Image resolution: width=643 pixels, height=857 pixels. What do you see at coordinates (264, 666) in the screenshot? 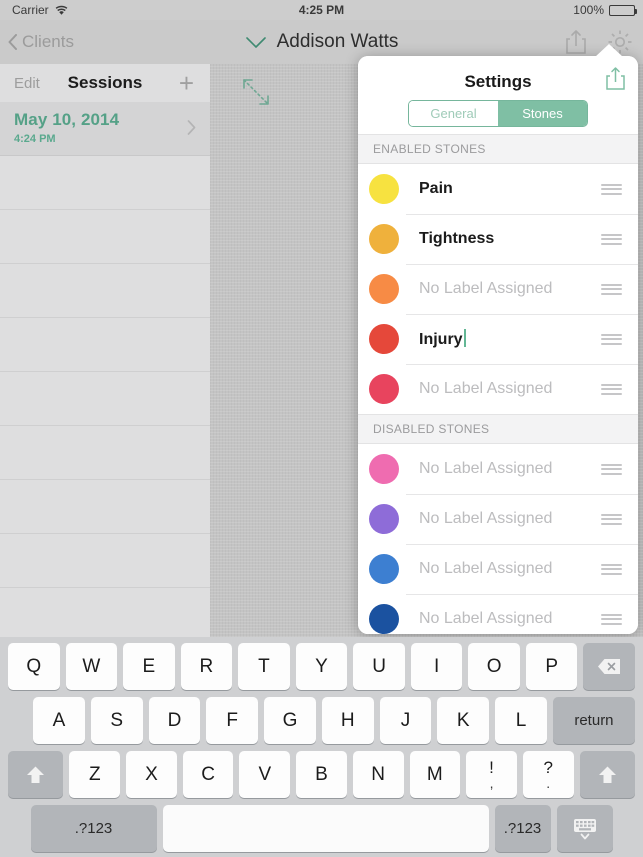
I see `key-t: T` at bounding box center [264, 666].